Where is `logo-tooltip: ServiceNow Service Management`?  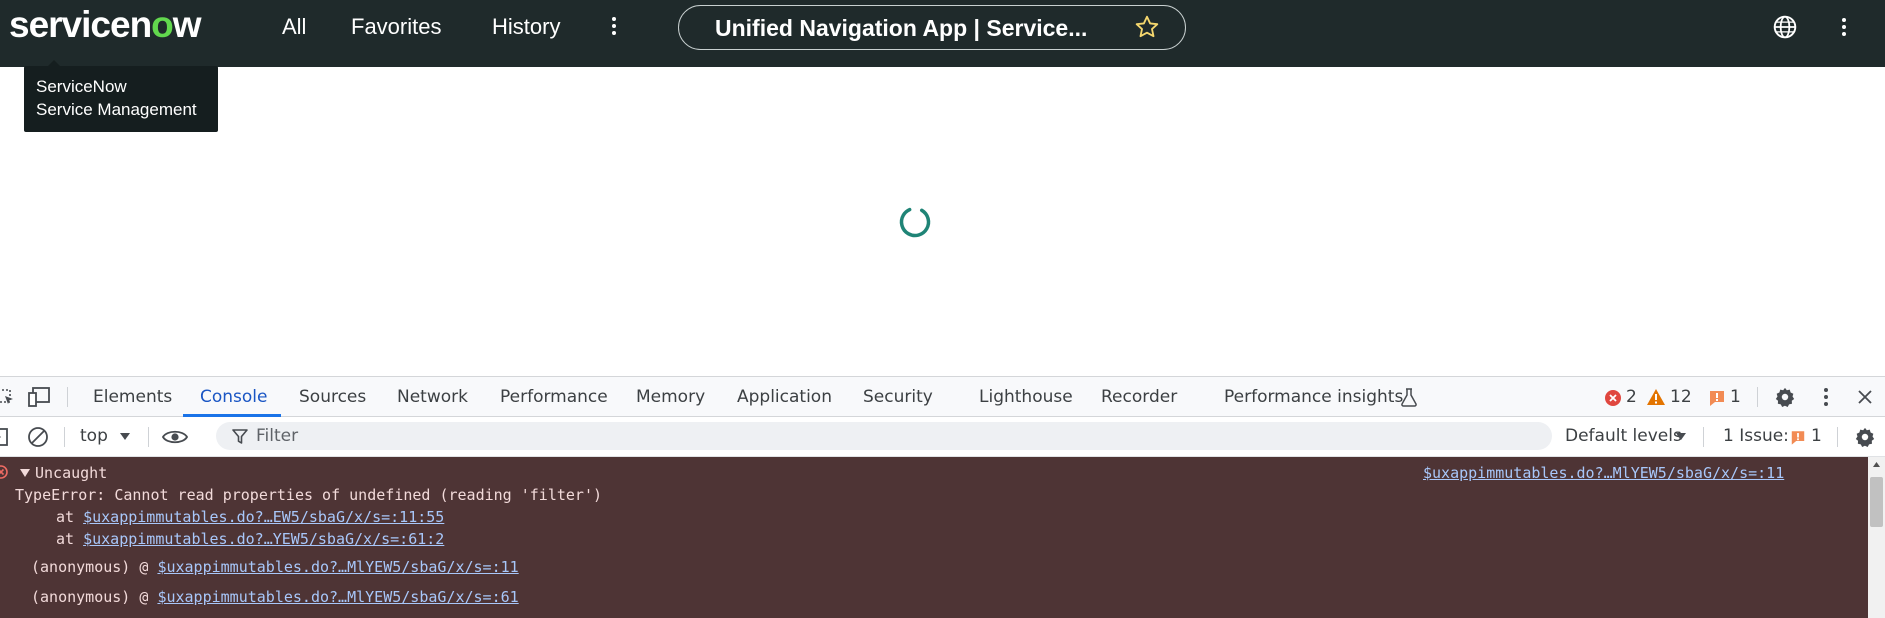
logo-tooltip: ServiceNow Service Management is located at coordinates (121, 96).